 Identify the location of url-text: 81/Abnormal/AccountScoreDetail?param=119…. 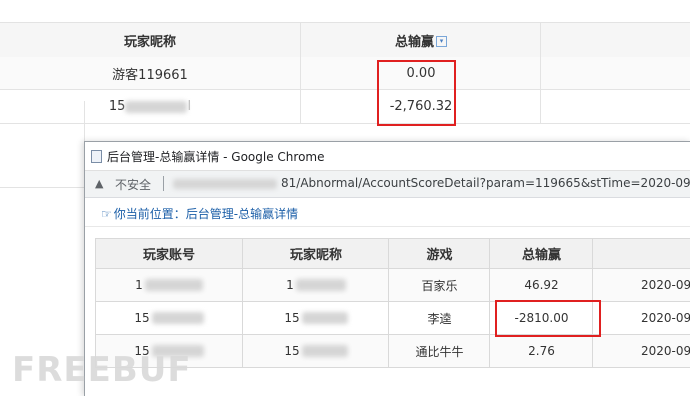
(485, 183).